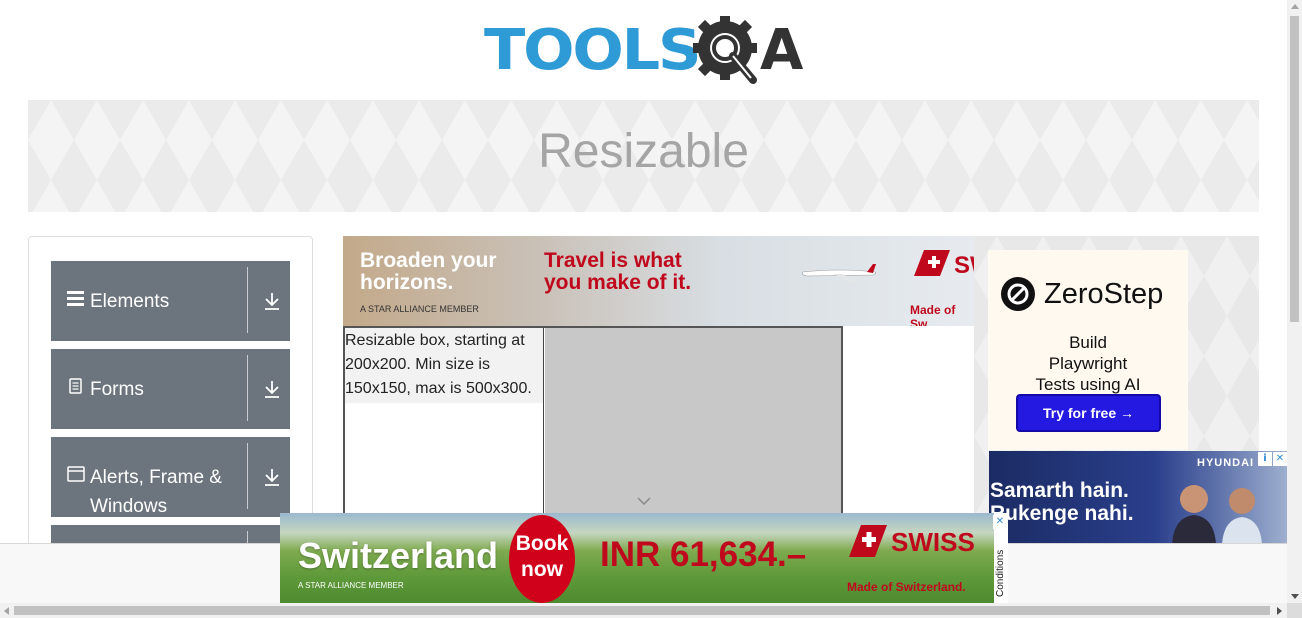 The image size is (1302, 618). I want to click on book-now-button: Book now, so click(542, 559).